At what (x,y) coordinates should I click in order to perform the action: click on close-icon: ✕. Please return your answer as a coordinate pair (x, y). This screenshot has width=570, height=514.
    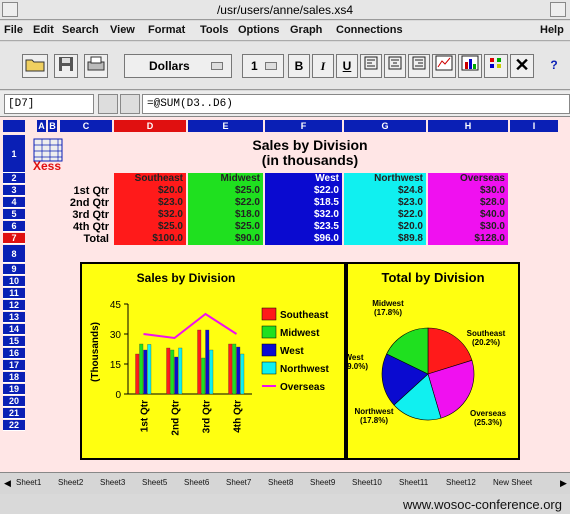
    Looking at the image, I should click on (522, 66).